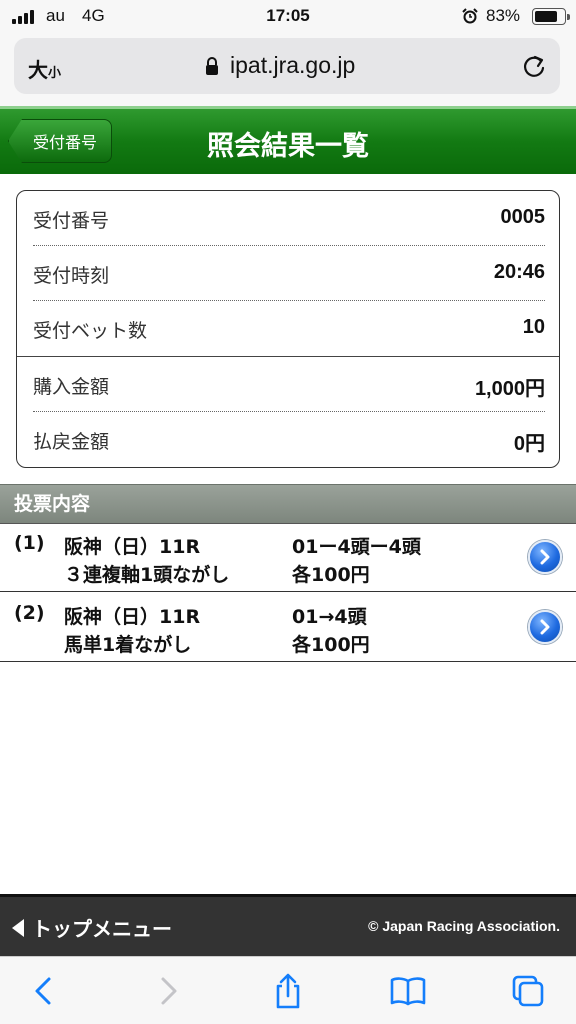 The image size is (576, 1024). What do you see at coordinates (71, 276) in the screenshot?
I see `summary-label: 受付時刻` at bounding box center [71, 276].